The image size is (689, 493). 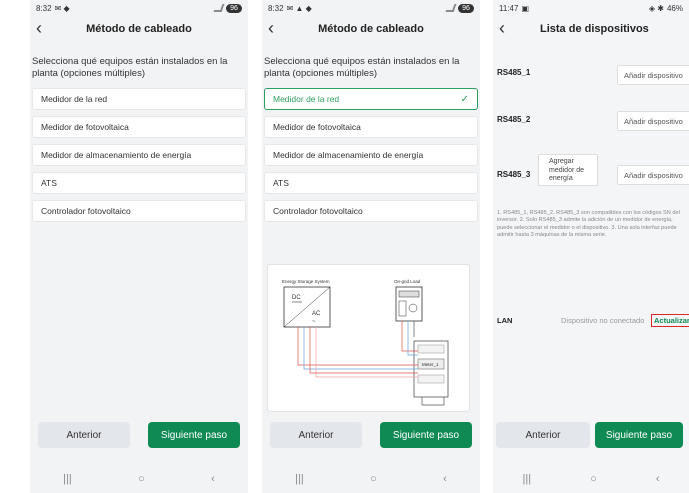 What do you see at coordinates (316, 314) in the screenshot?
I see `ac-label: AC` at bounding box center [316, 314].